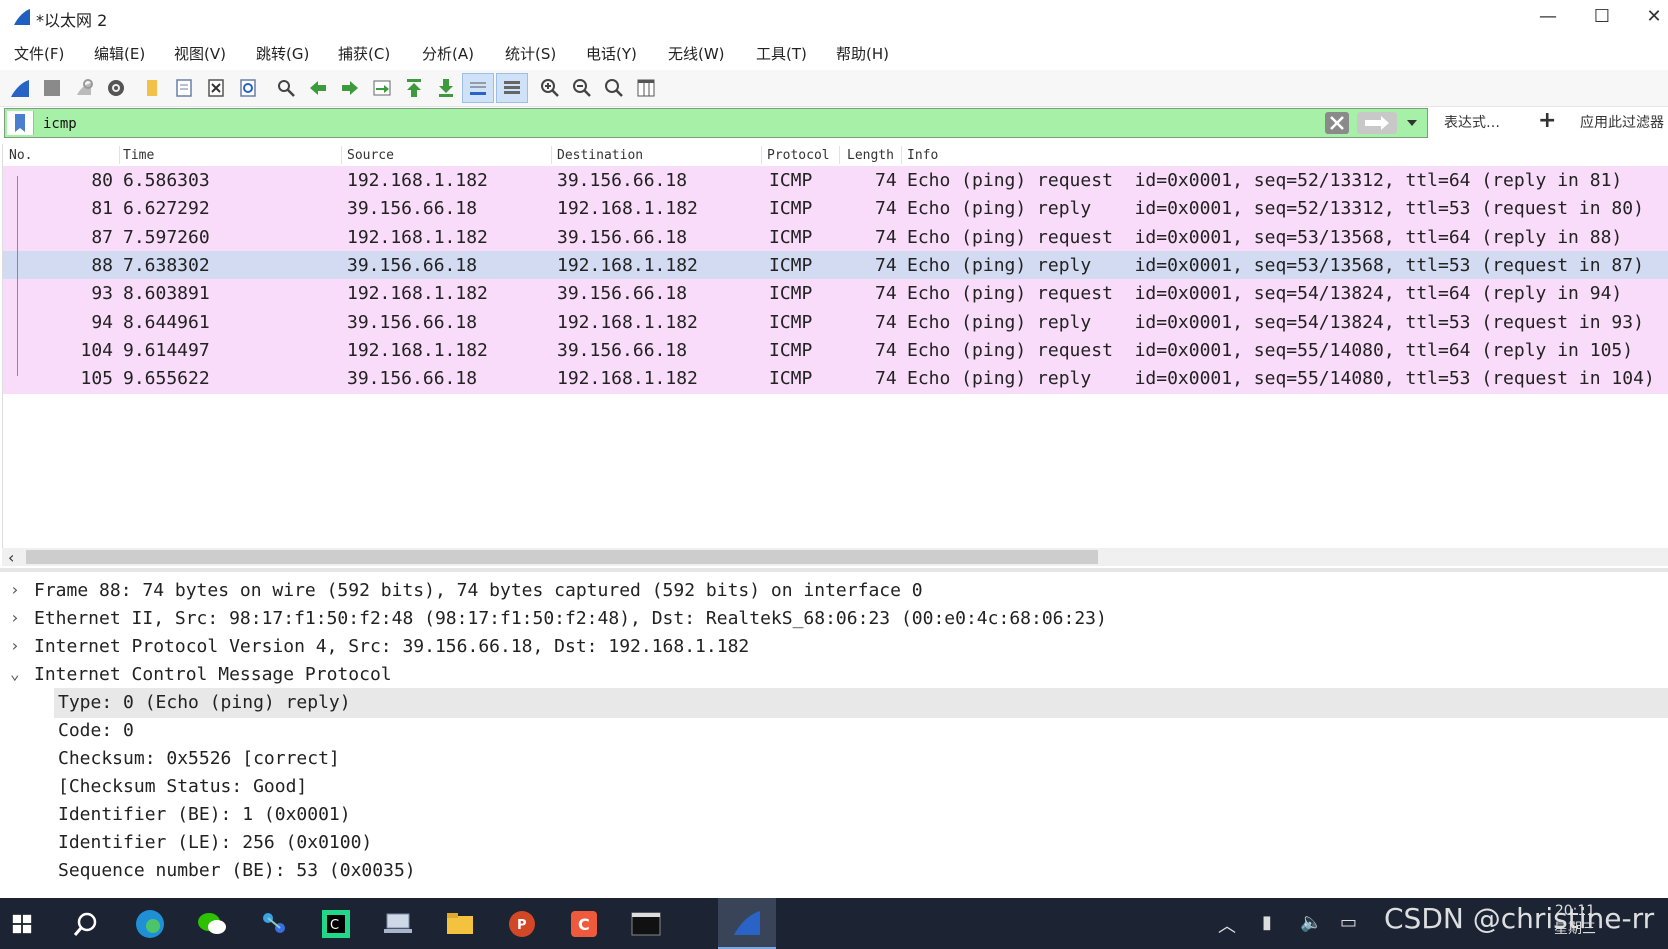 The width and height of the screenshot is (1668, 949). I want to click on close-button: ✕, so click(1651, 17).